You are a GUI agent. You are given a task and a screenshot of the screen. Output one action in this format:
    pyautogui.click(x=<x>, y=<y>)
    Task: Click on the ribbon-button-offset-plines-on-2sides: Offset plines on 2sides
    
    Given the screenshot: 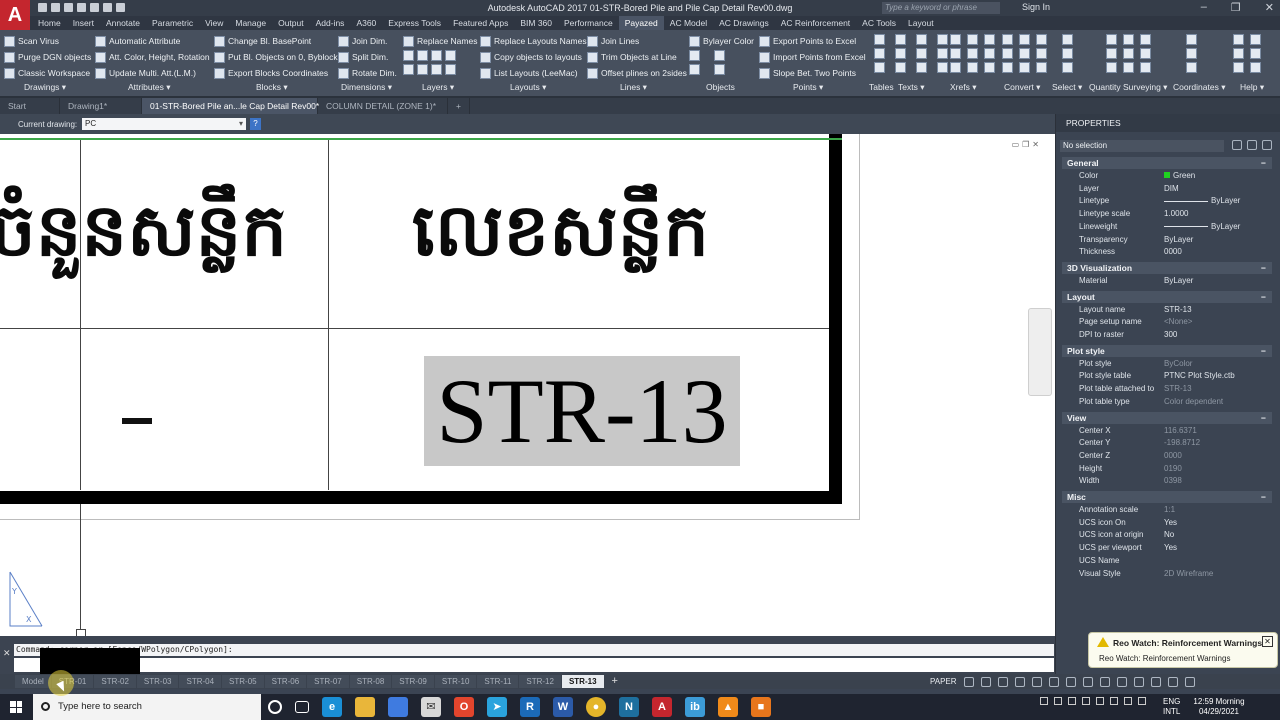 What is the action you would take?
    pyautogui.click(x=637, y=73)
    